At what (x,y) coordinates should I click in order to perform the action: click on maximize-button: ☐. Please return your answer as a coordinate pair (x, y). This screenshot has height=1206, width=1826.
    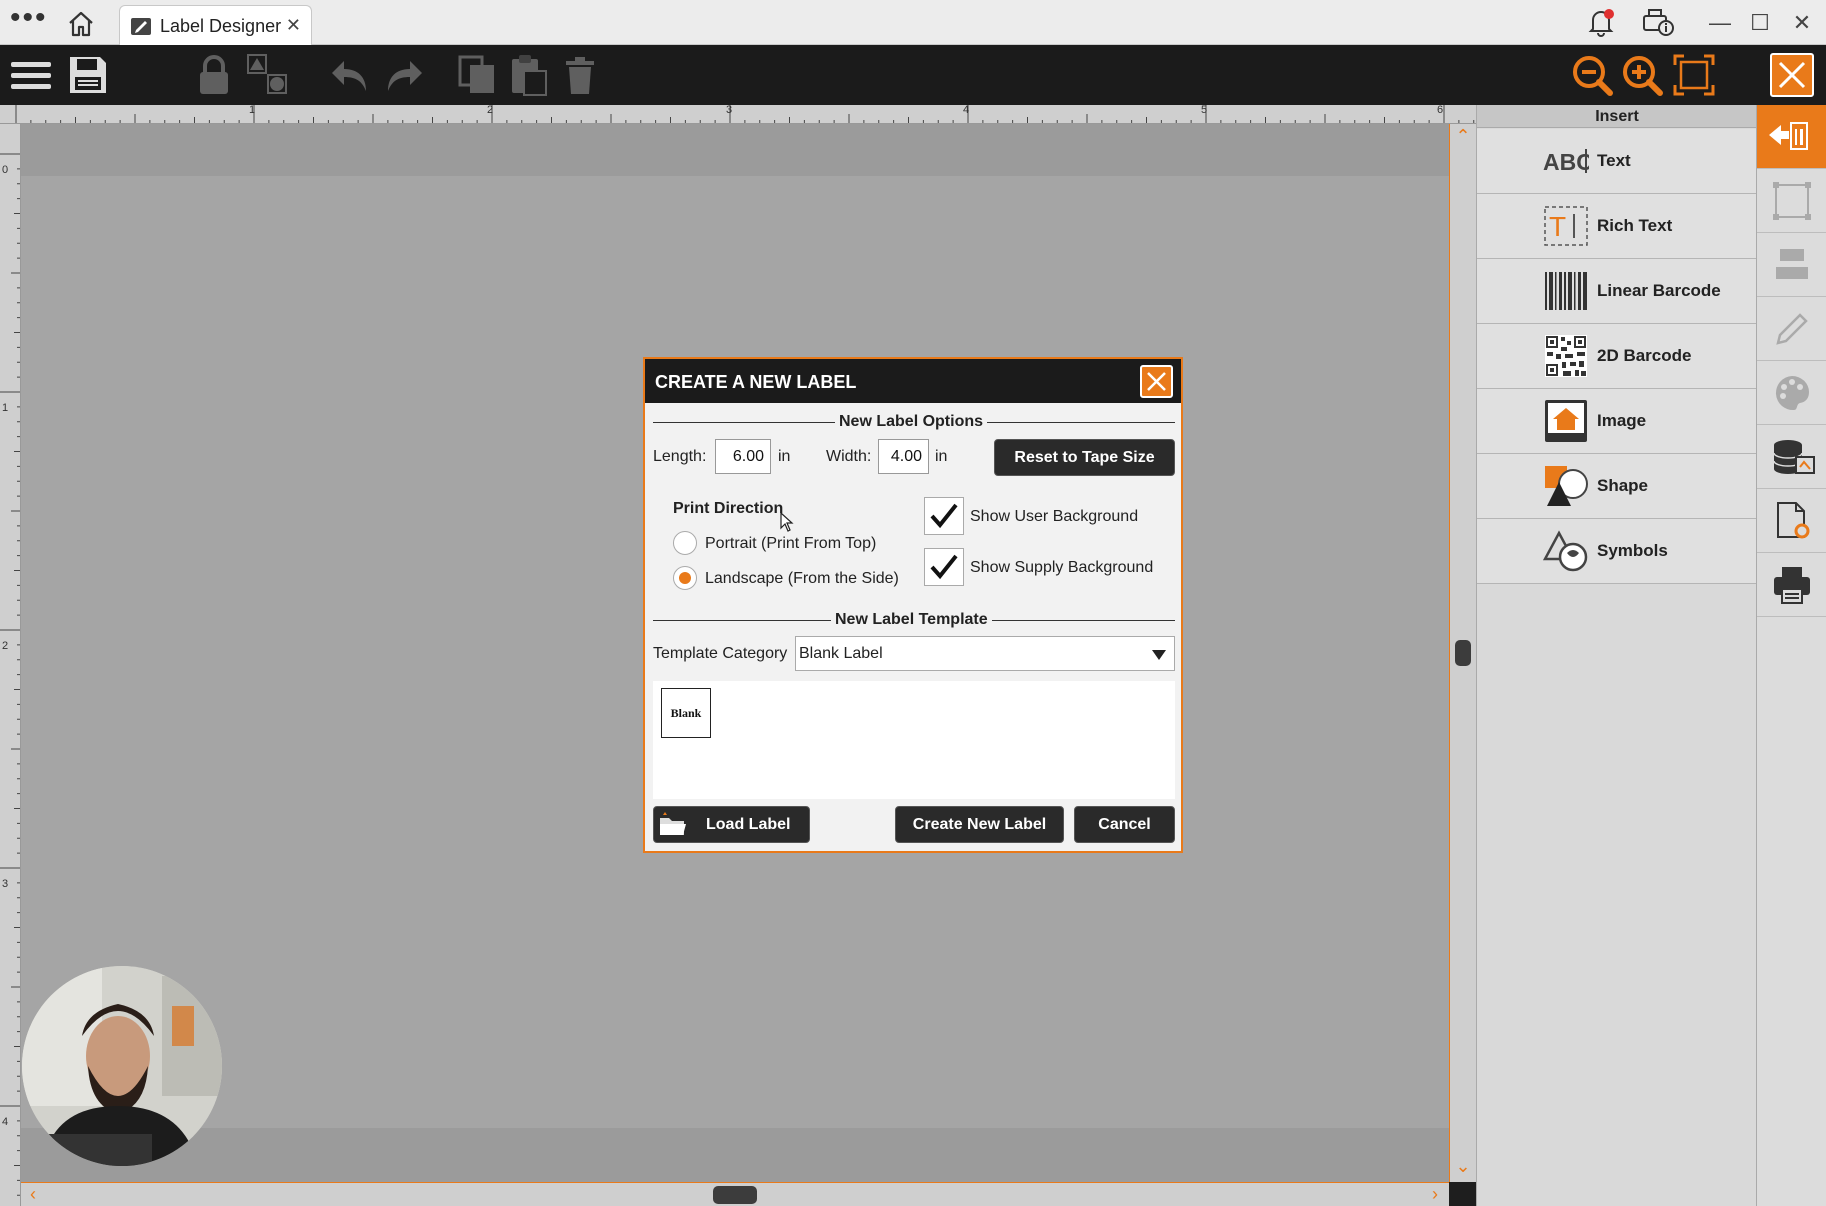
    Looking at the image, I should click on (1760, 23).